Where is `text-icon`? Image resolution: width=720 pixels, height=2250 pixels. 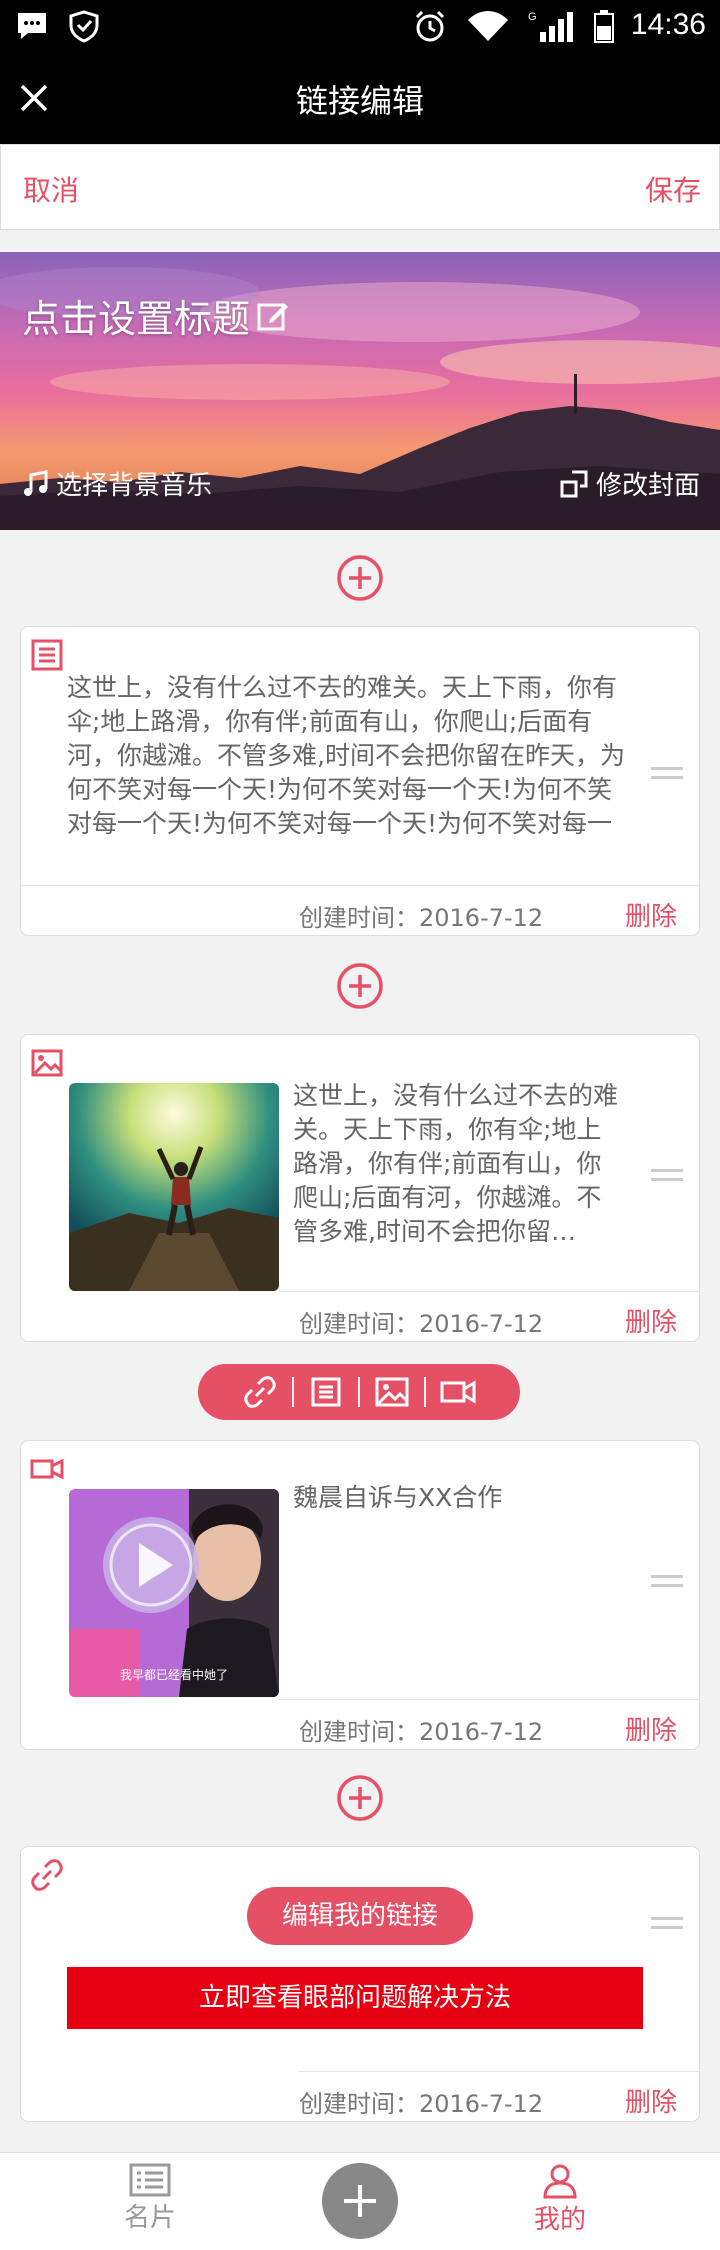
text-icon is located at coordinates (326, 1392).